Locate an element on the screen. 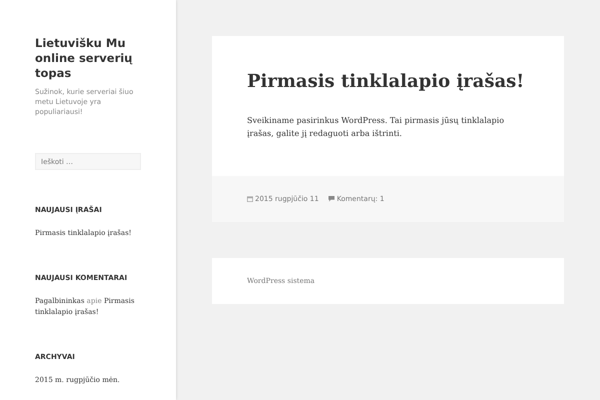 This screenshot has height=400, width=600. post-body: Sveikiname pasirinkus WordPress. Tai pirmasis jūsų tinklalapio įrašas, galite jį redaguoti arba ištrinti. is located at coordinates (376, 127).